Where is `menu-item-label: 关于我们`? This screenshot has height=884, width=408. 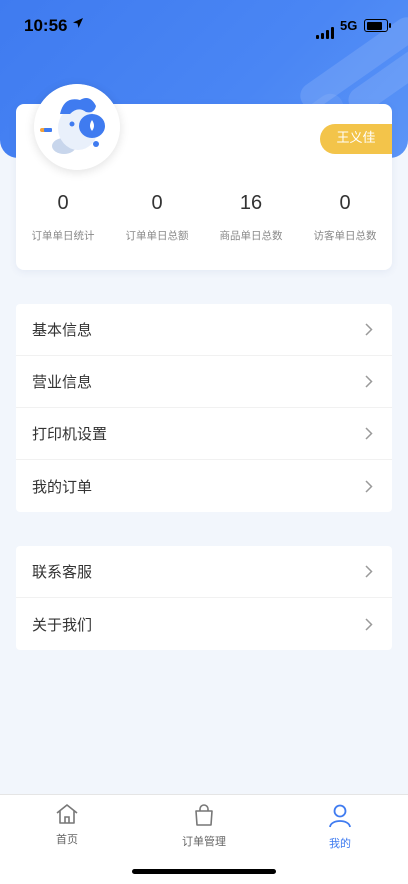
menu-item-label: 关于我们 is located at coordinates (62, 624).